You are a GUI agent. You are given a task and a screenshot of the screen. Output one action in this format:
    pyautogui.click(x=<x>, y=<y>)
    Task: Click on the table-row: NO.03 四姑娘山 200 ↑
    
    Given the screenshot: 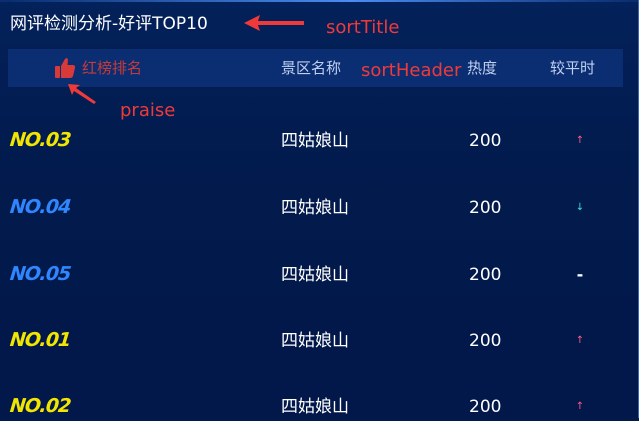 What is the action you would take?
    pyautogui.click(x=319, y=140)
    